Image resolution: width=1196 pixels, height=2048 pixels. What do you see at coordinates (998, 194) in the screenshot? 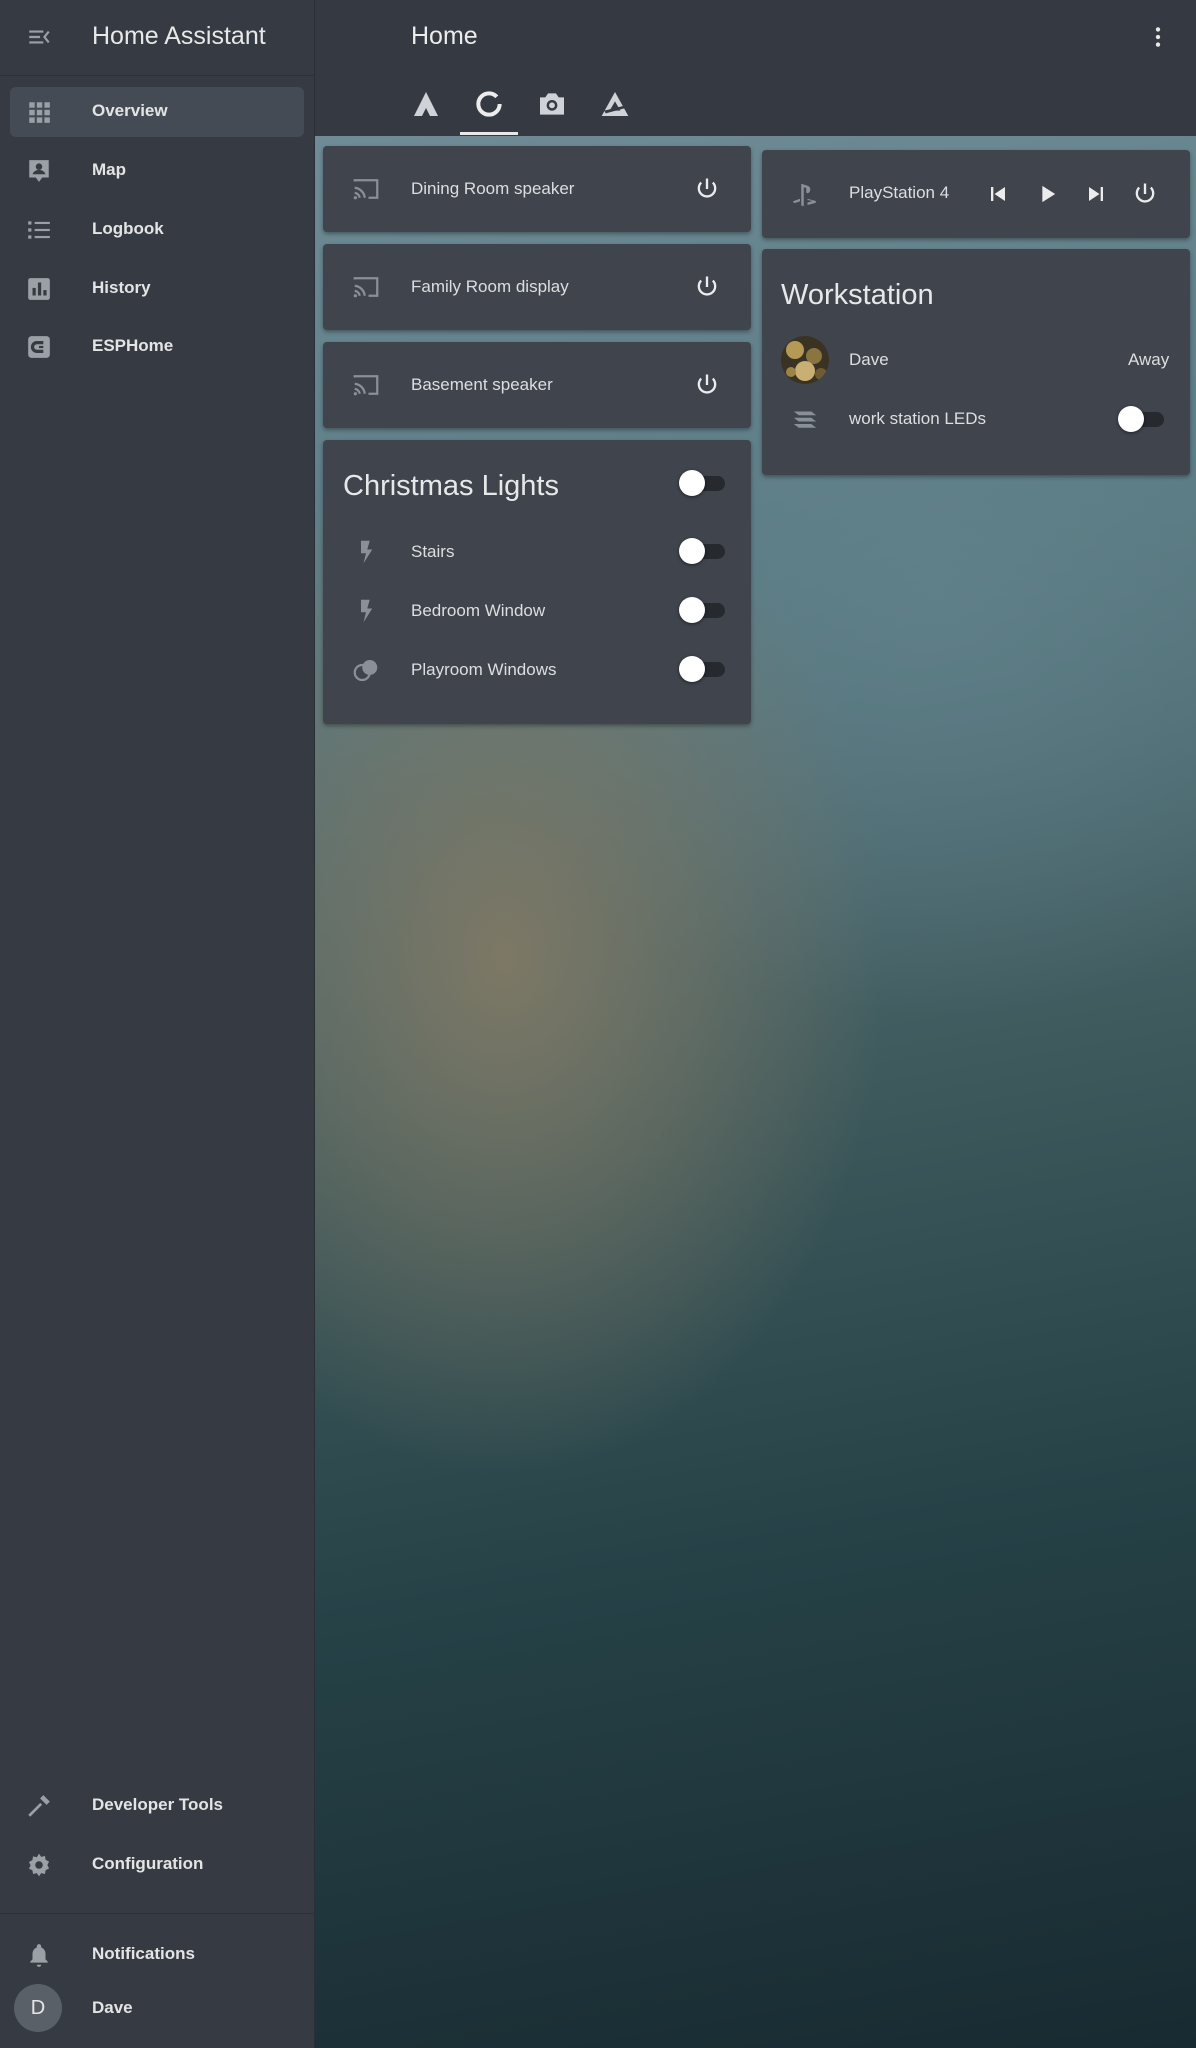
I see `skip-previous-icon` at bounding box center [998, 194].